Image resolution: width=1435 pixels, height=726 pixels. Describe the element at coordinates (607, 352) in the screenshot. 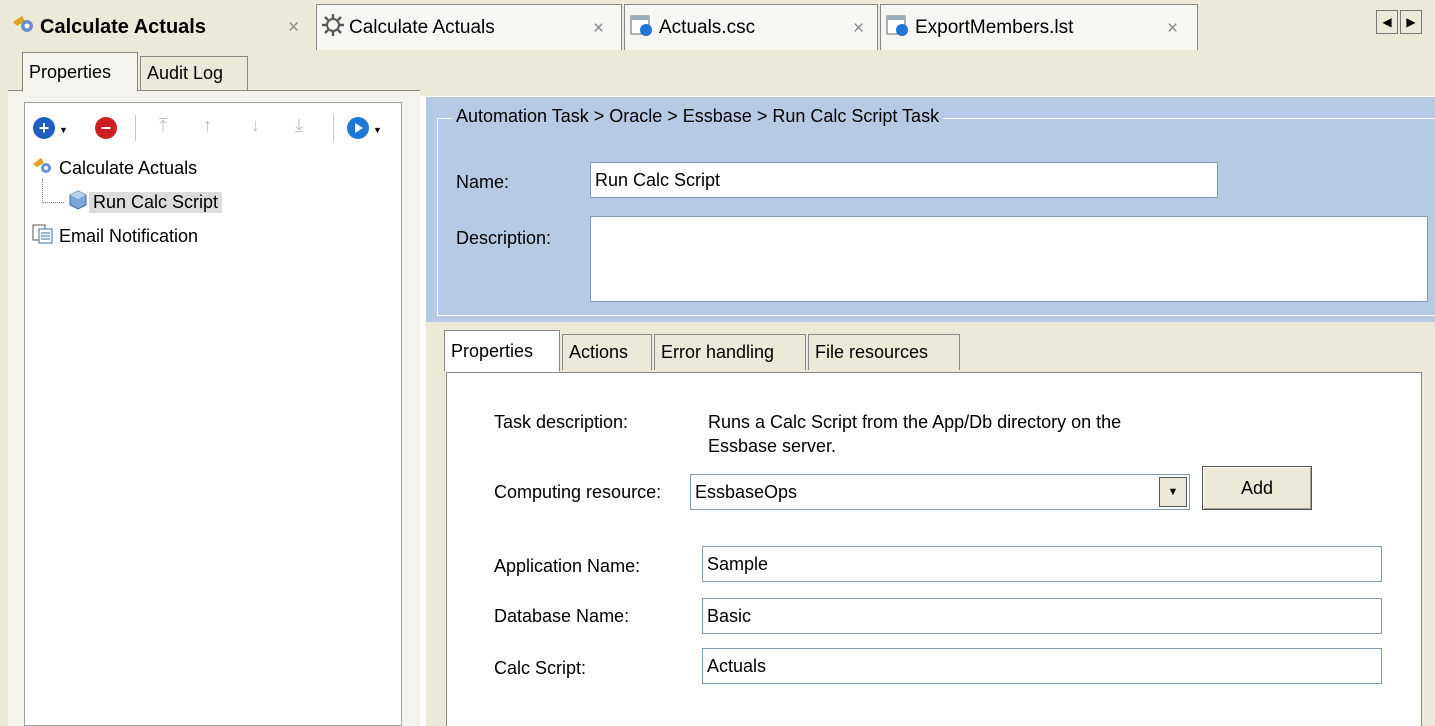

I see `tab-actions: Actions` at that location.